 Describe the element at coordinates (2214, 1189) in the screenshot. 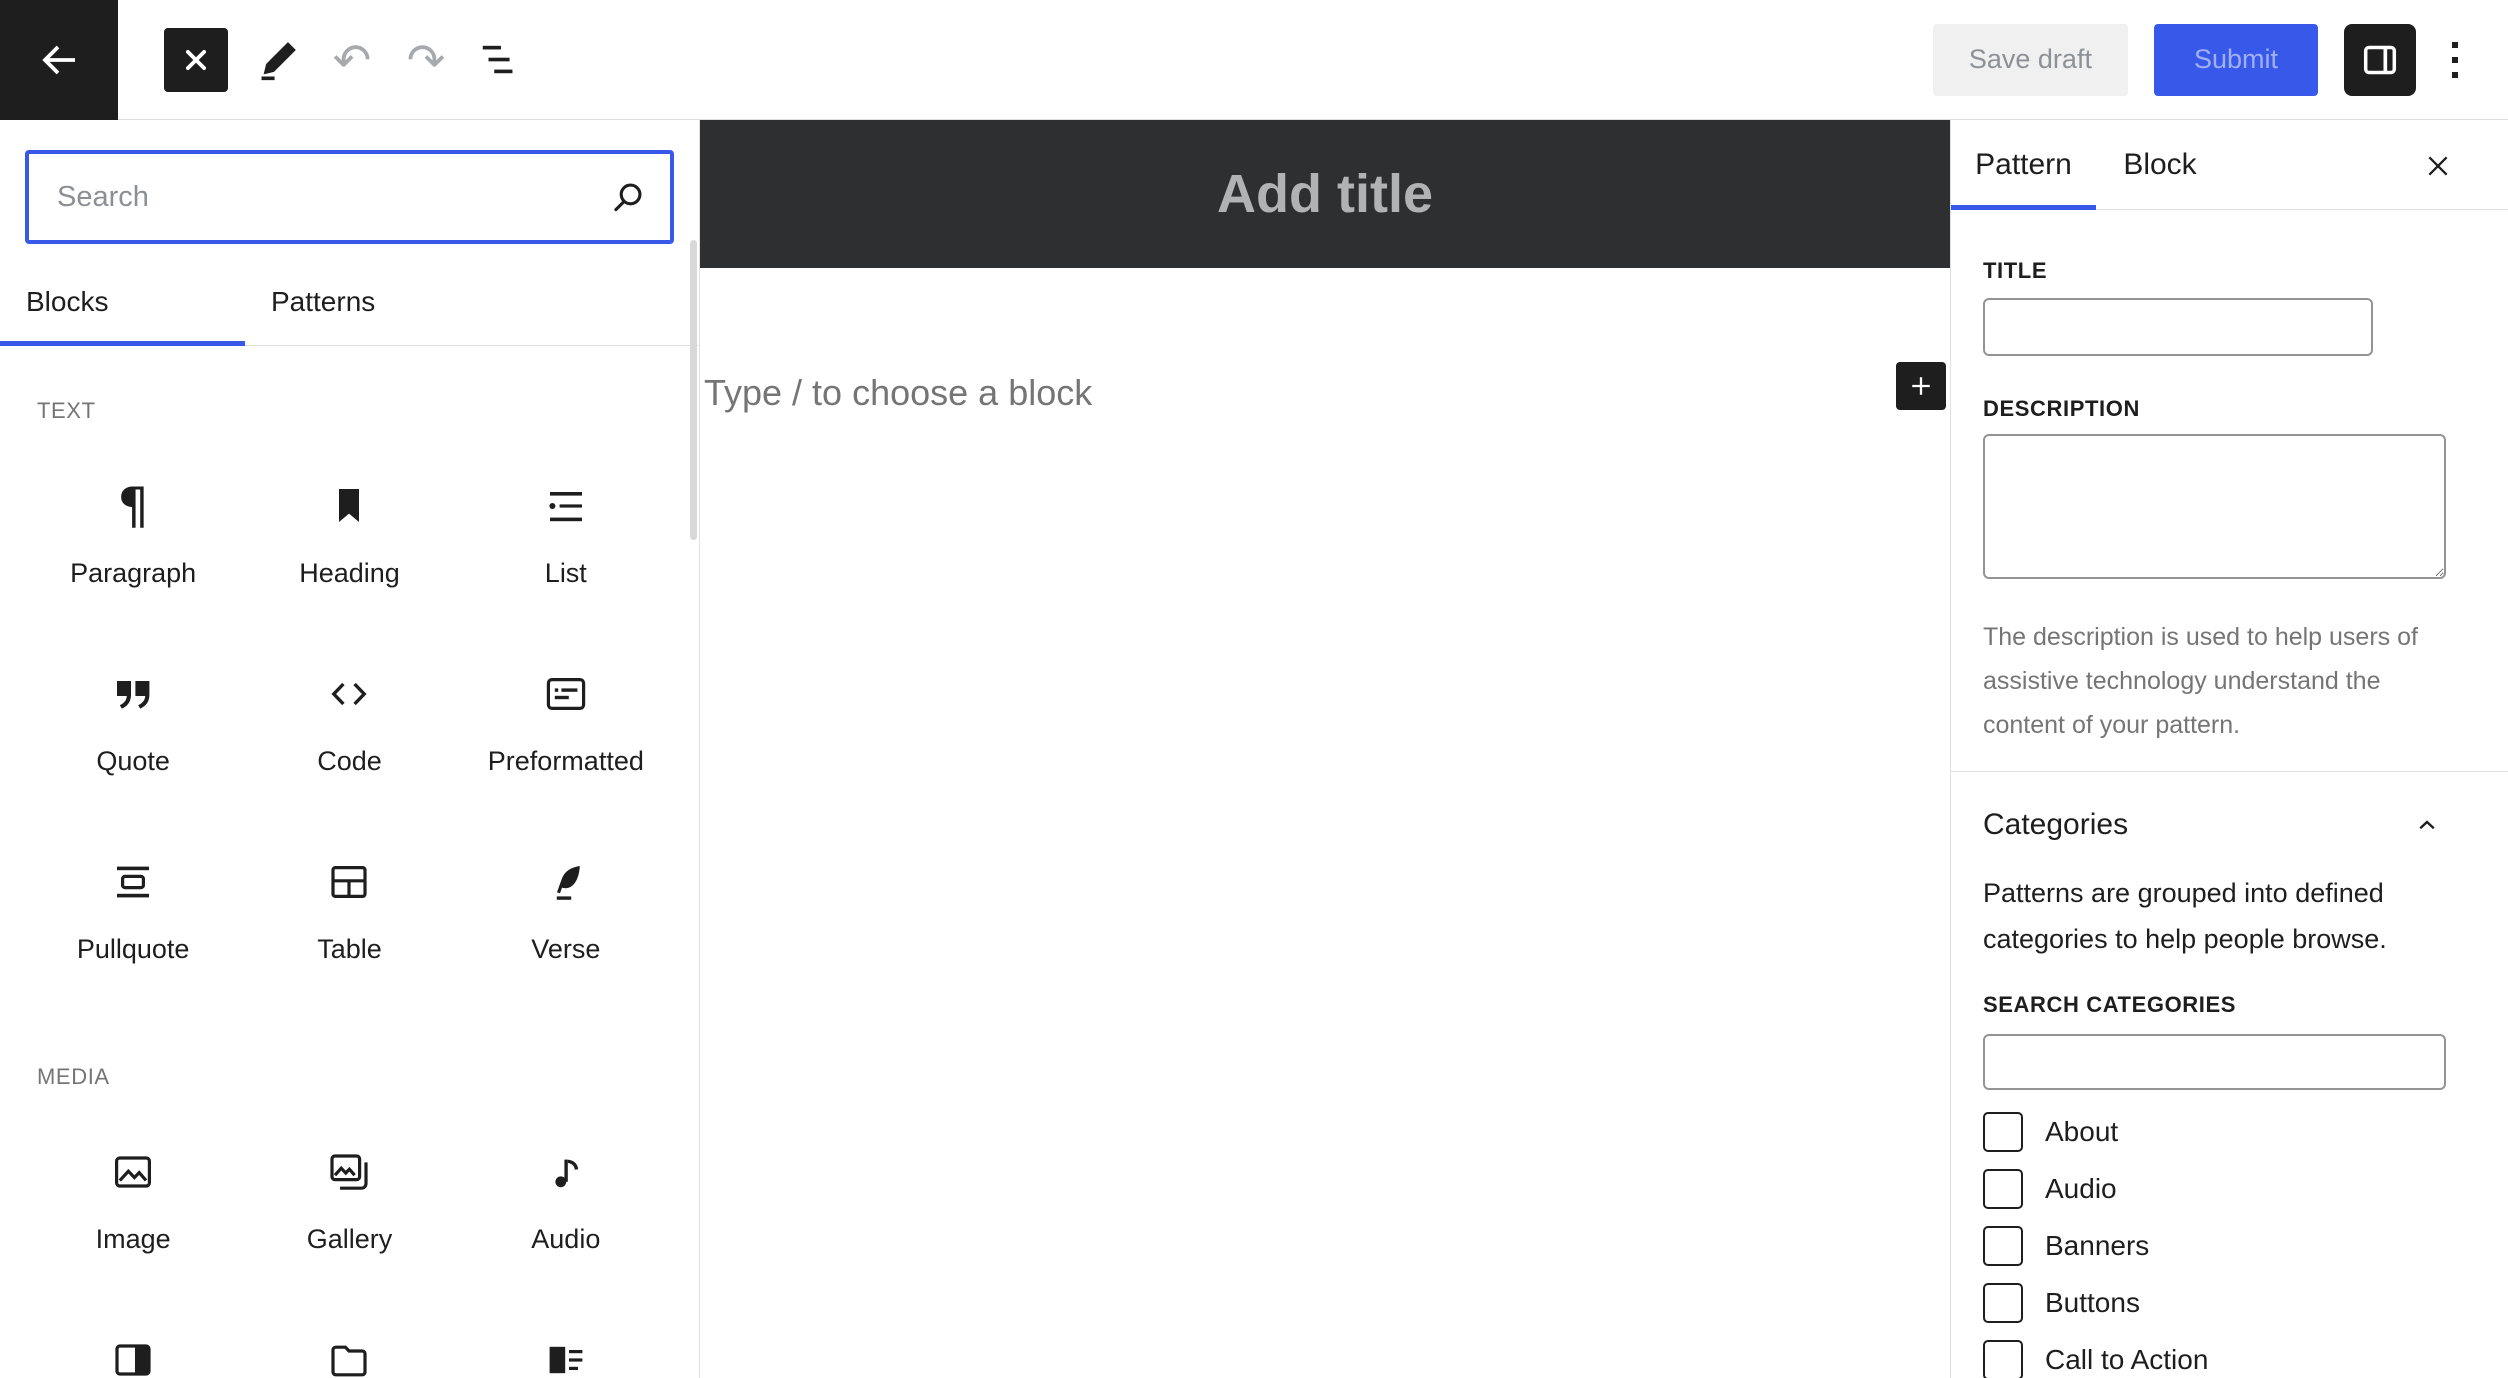

I see `category-row-audio: Audio` at that location.